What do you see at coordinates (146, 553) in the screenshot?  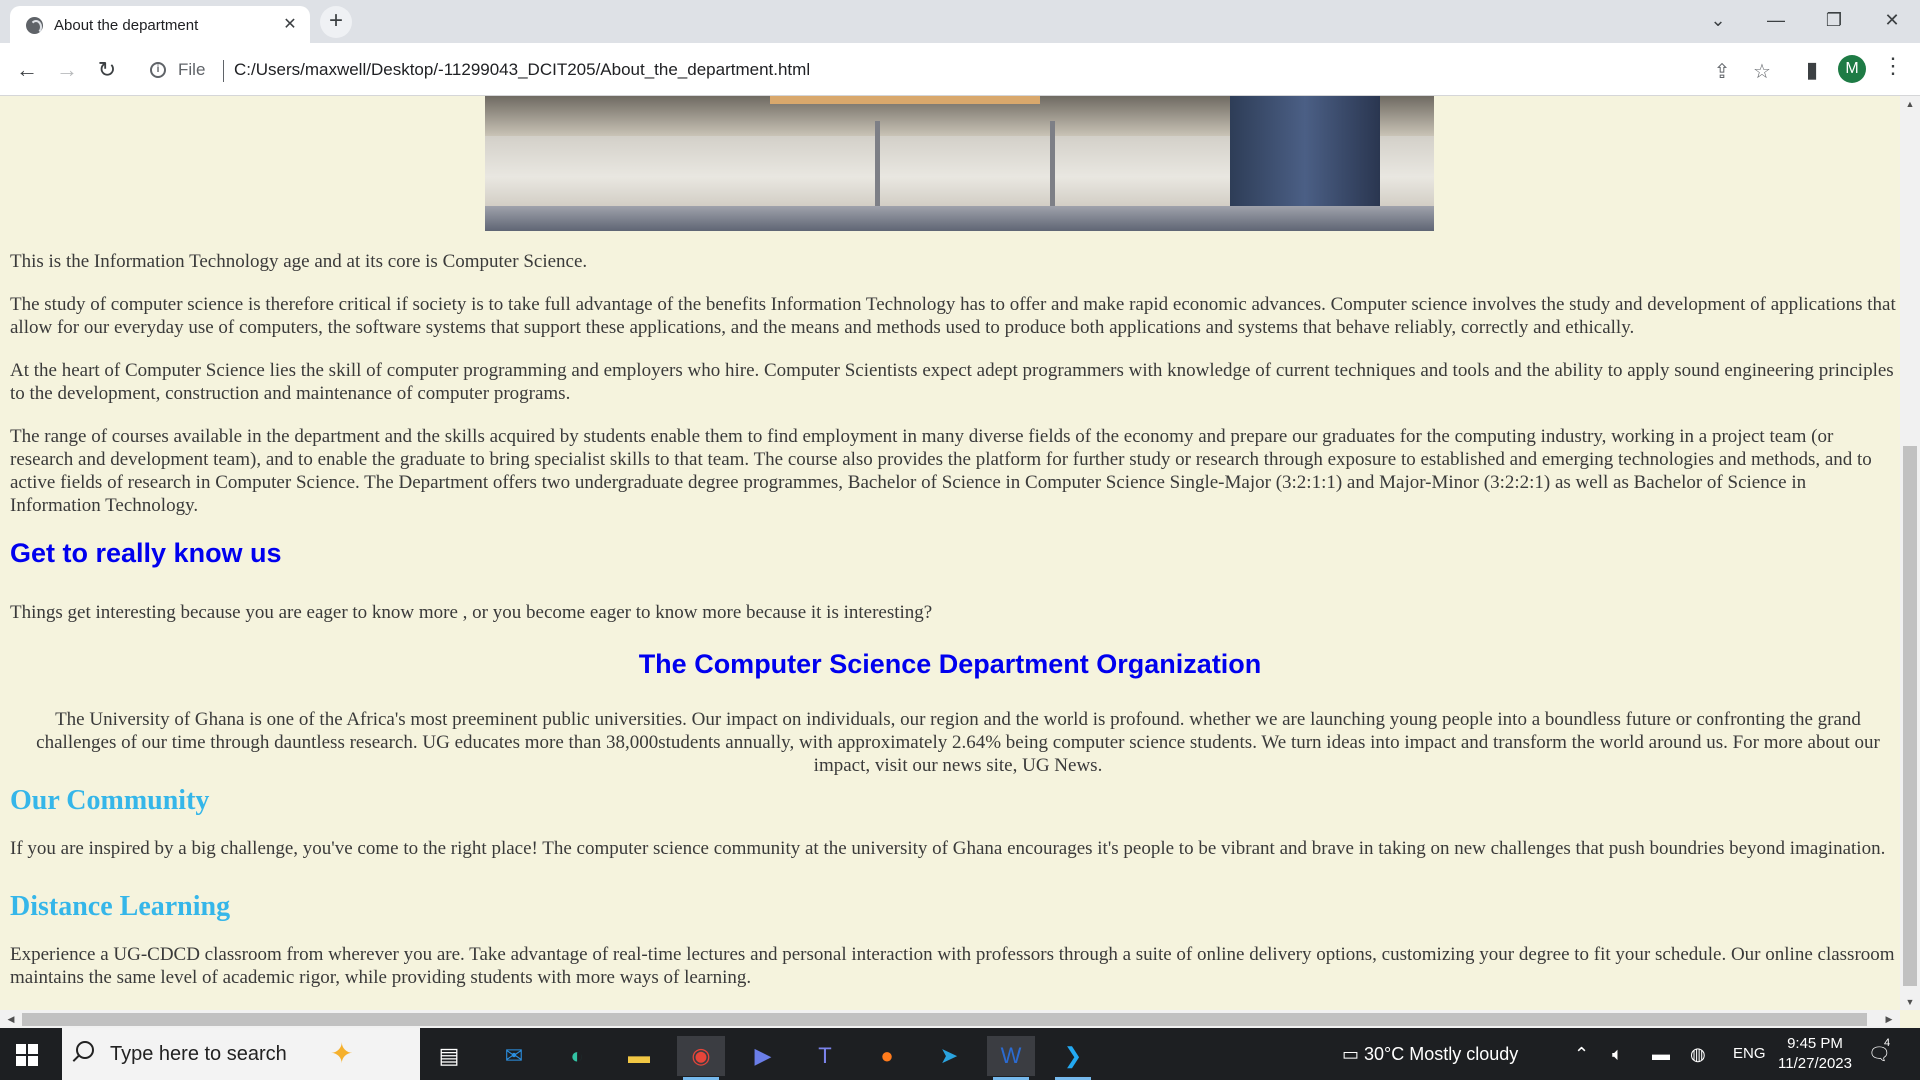 I see `know-us-heading: Get to really know us` at bounding box center [146, 553].